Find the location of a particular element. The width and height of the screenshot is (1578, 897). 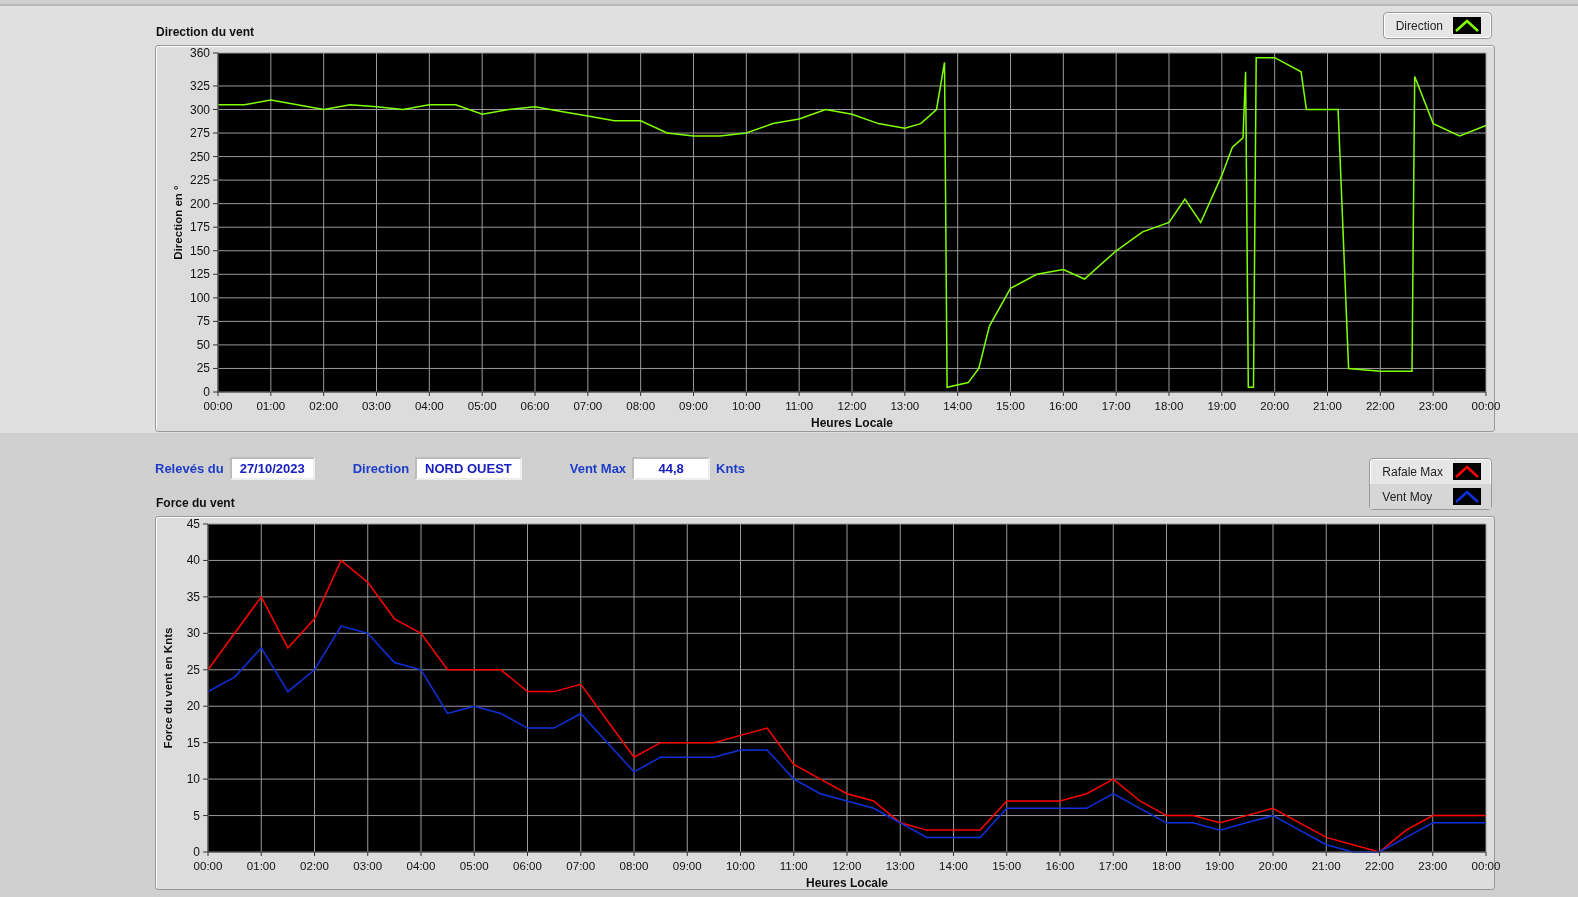

field-label: Vent Max is located at coordinates (598, 468).